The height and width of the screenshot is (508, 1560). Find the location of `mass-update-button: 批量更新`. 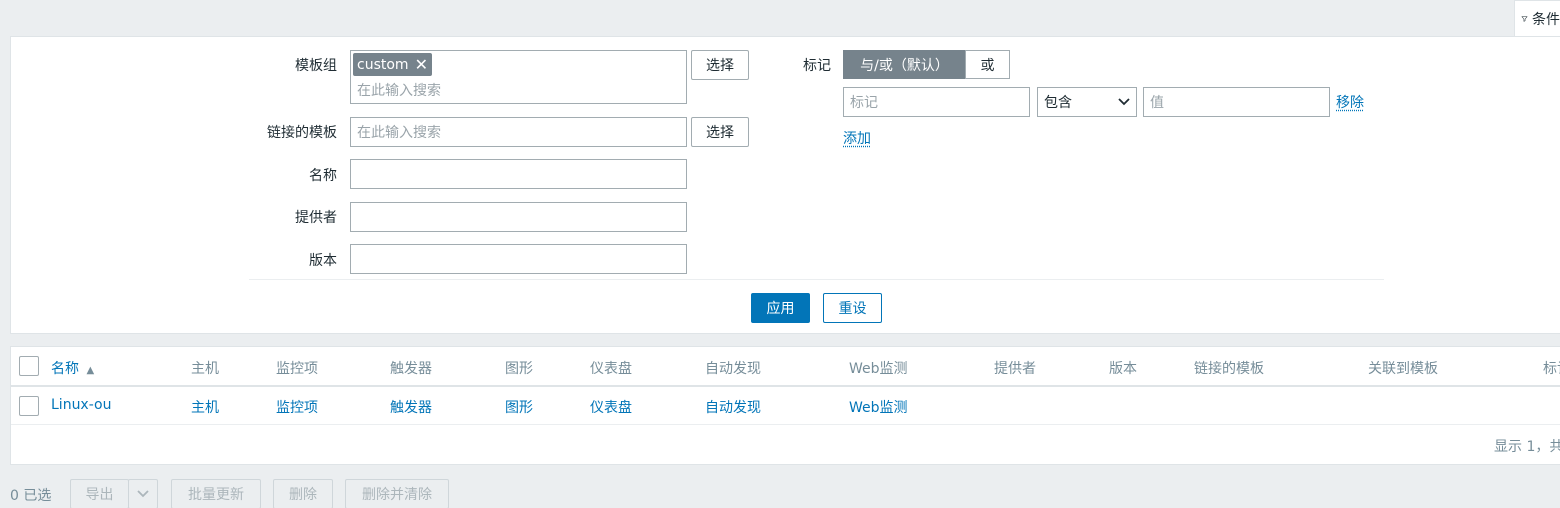

mass-update-button: 批量更新 is located at coordinates (216, 493).